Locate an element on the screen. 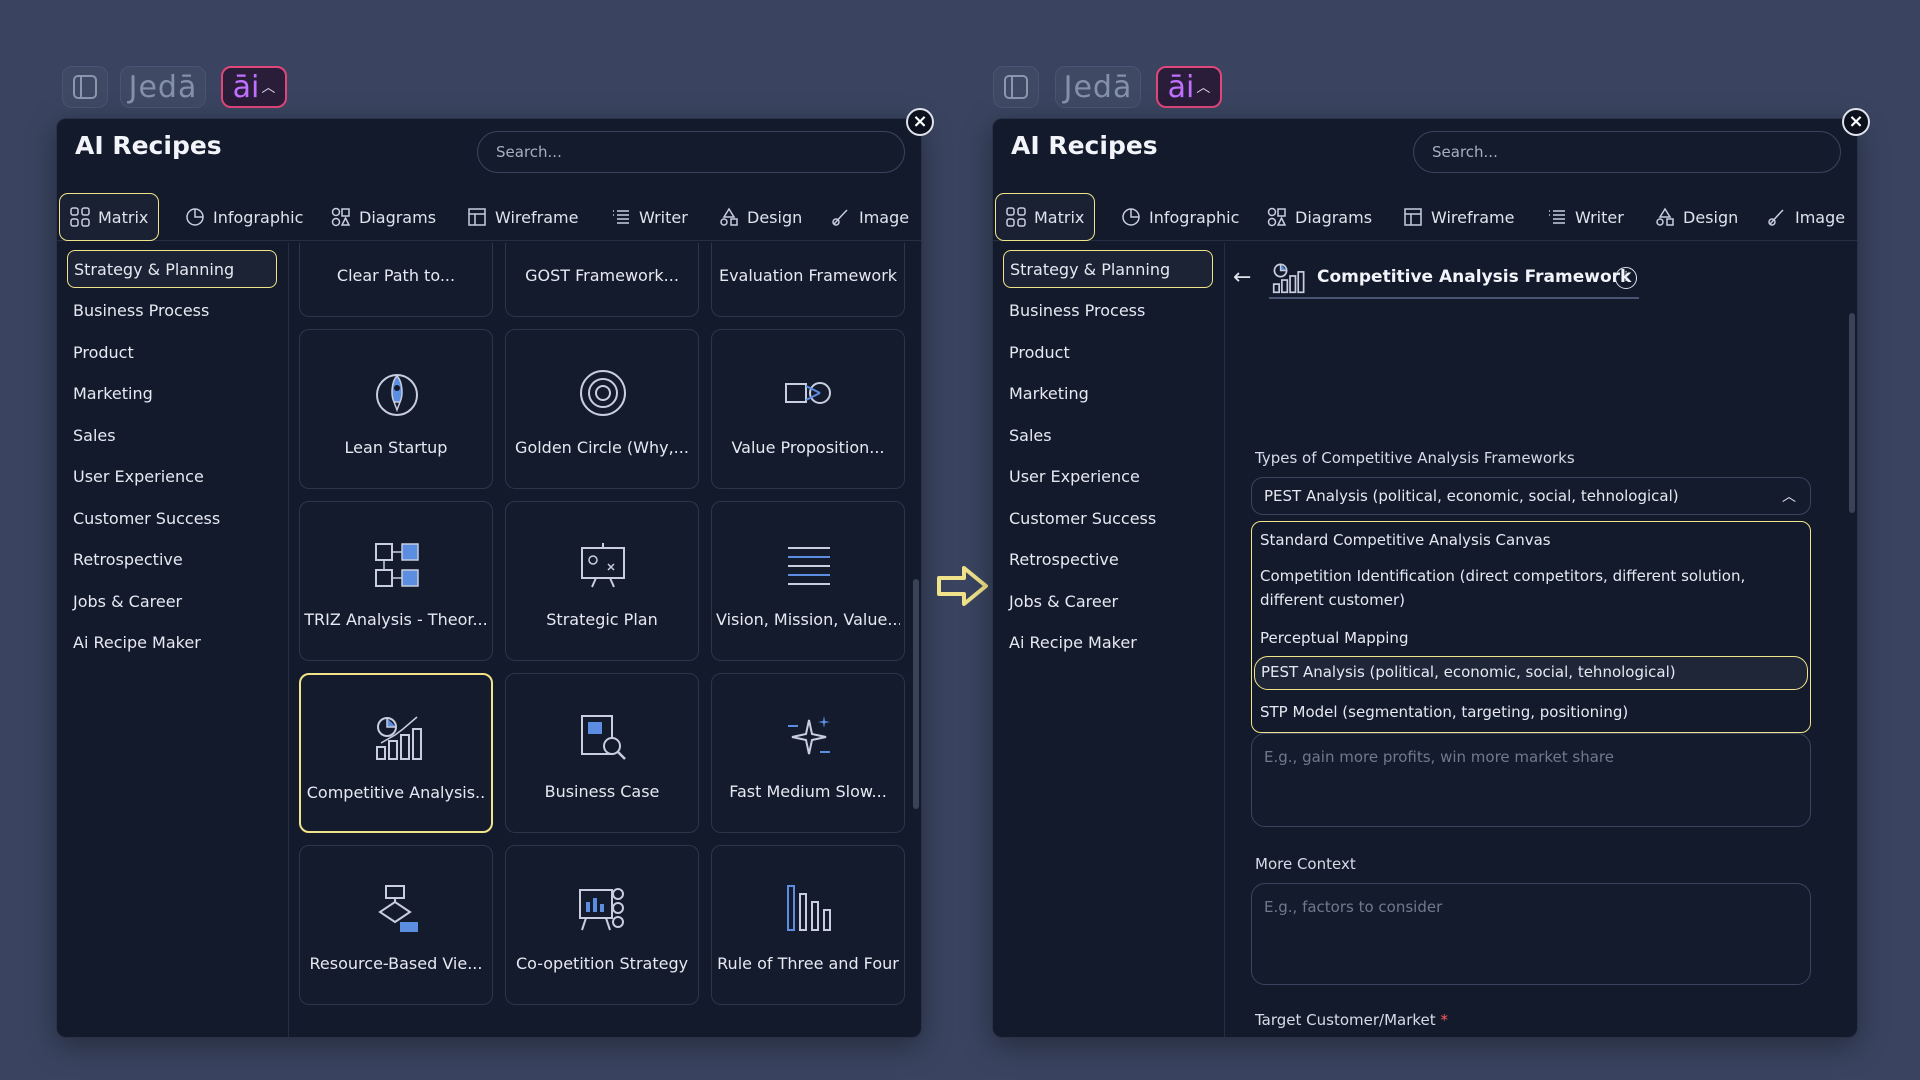 The image size is (1920, 1080). card-label: Co-opetition Strategy is located at coordinates (602, 963).